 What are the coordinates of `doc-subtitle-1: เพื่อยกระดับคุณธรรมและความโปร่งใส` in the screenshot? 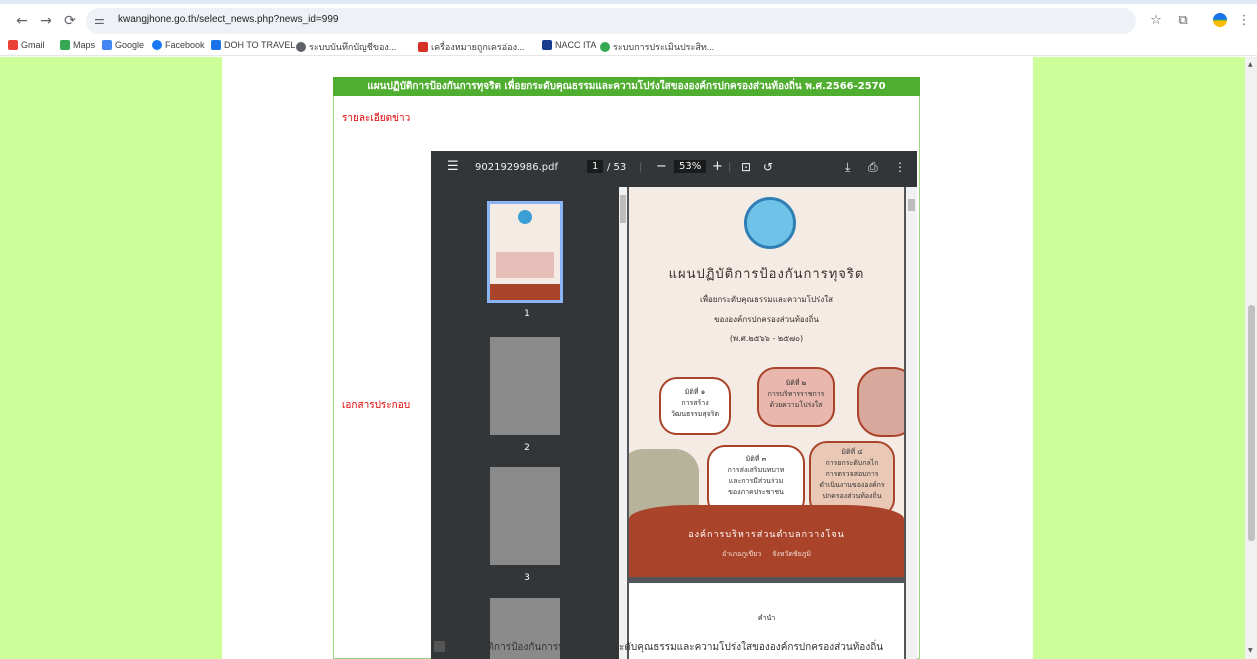 It's located at (766, 299).